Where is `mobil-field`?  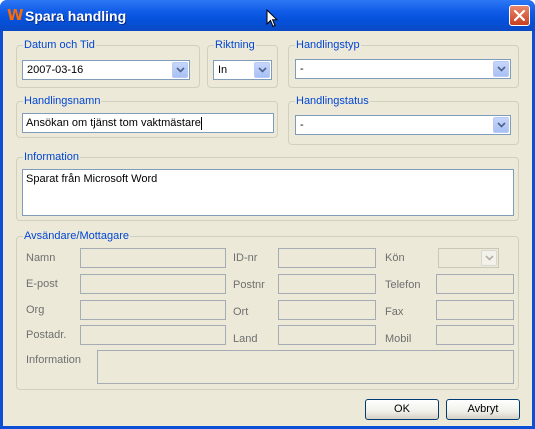 mobil-field is located at coordinates (475, 335).